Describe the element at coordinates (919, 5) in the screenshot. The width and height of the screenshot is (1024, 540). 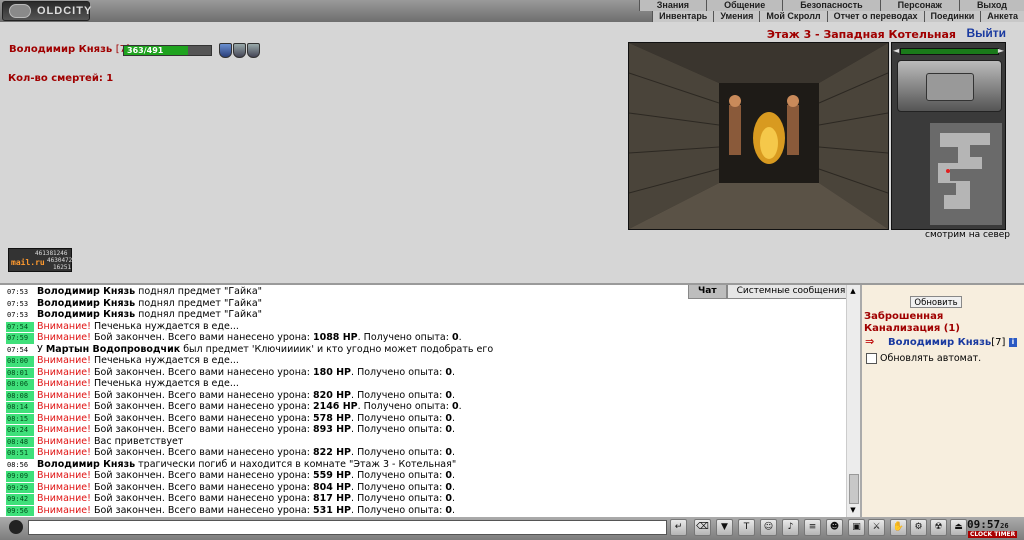
I see `menu-character: Персонаж` at that location.